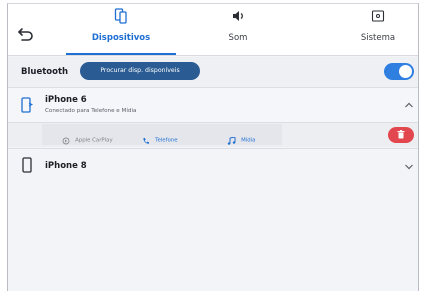 This screenshot has height=291, width=425. I want to click on device-row-iphone-8: iPhone 8, so click(213, 166).